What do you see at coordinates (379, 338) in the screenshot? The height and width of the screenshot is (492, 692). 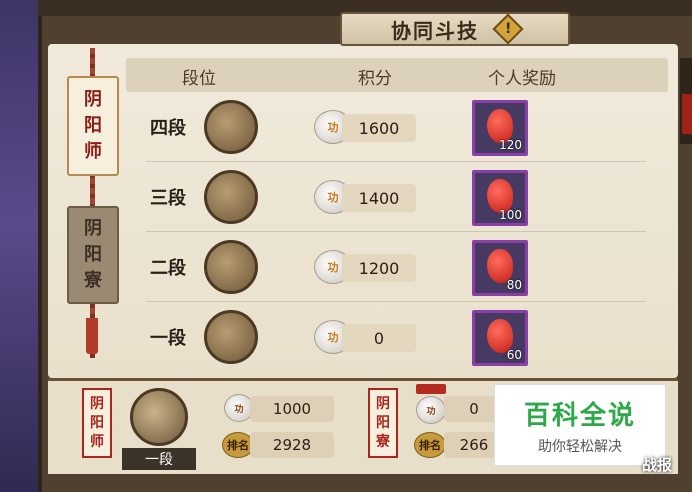 I see `score-value: 0` at bounding box center [379, 338].